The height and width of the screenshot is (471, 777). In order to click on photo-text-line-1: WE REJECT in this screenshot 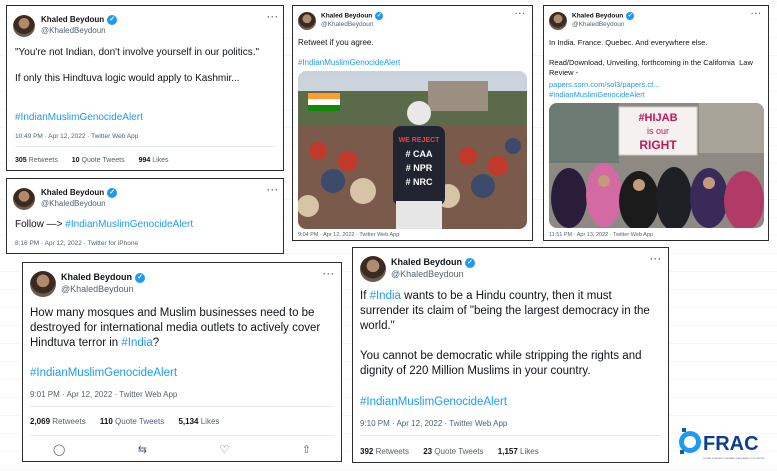, I will do `click(420, 140)`.